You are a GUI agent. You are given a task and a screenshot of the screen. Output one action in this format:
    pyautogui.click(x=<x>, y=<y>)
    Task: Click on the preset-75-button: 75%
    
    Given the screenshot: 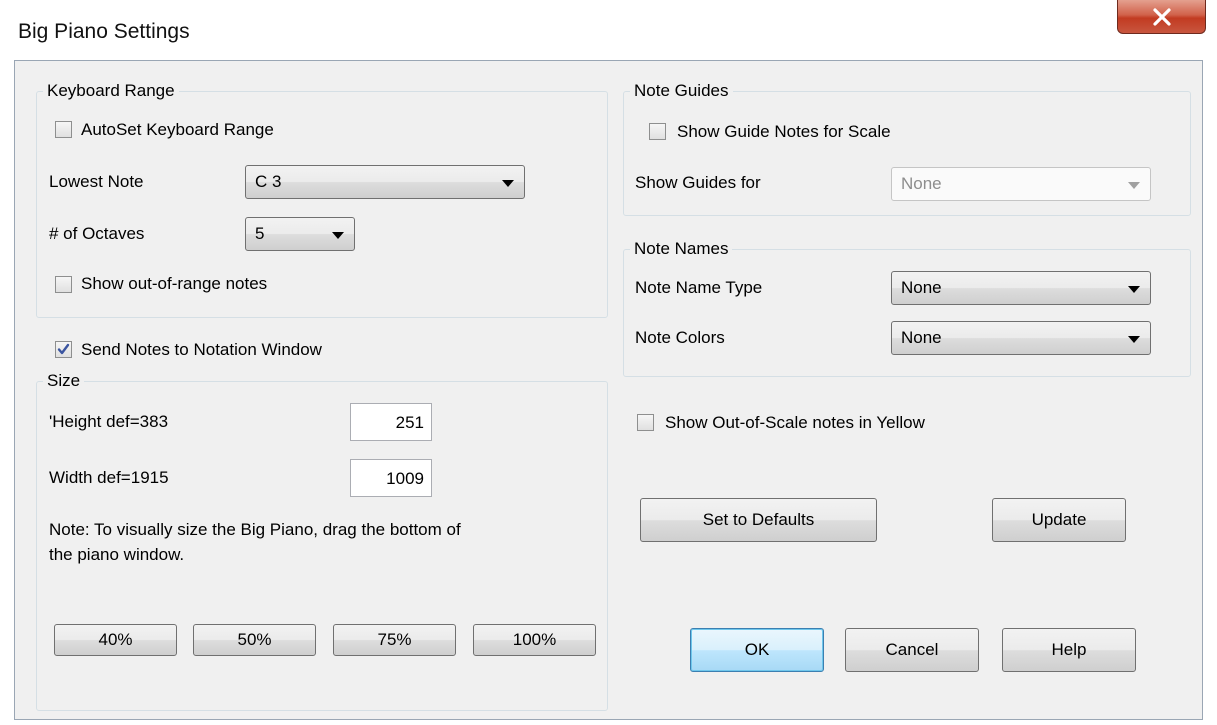 What is the action you would take?
    pyautogui.click(x=394, y=640)
    